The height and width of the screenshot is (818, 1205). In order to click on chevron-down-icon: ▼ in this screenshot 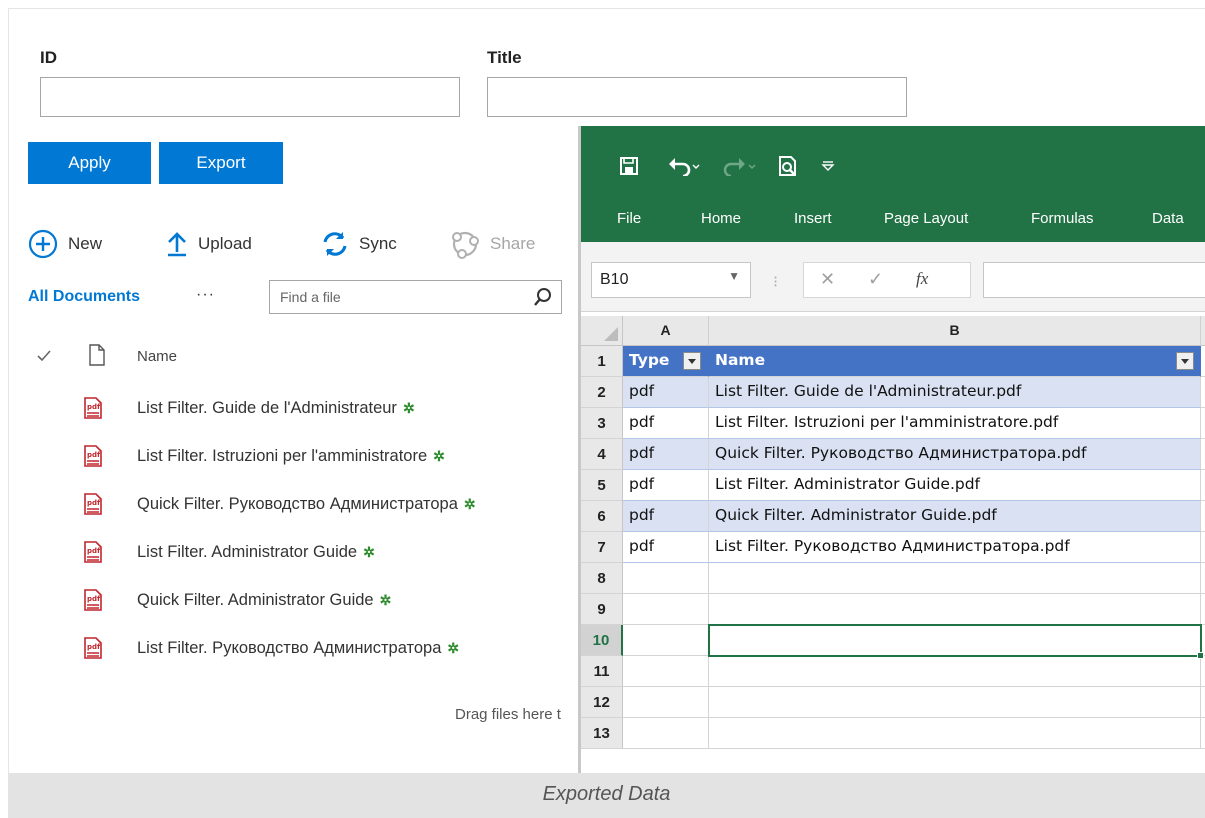, I will do `click(734, 276)`.